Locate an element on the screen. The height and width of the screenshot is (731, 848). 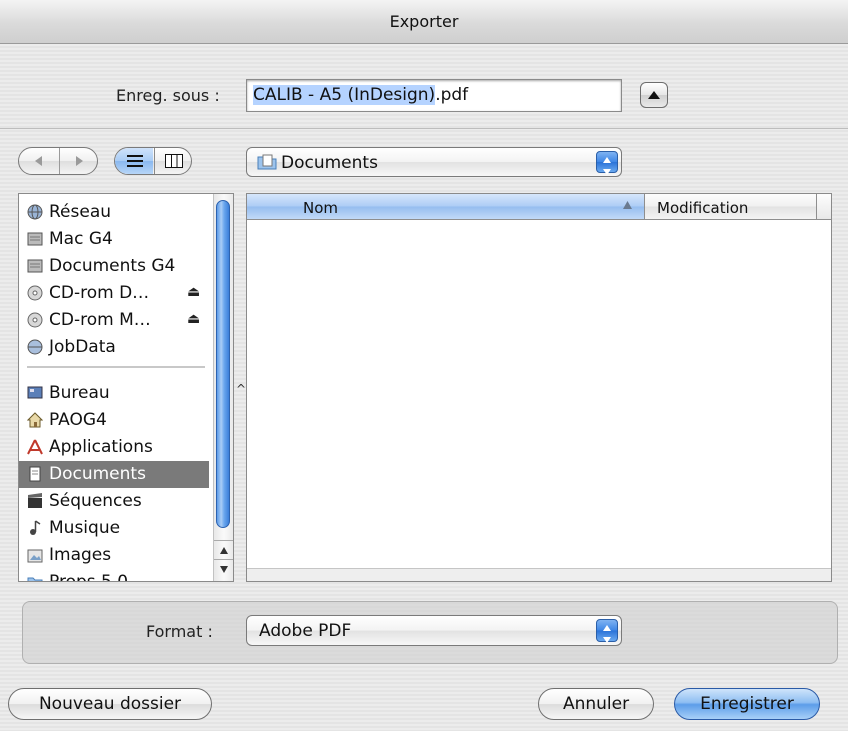
forward-arrow-icon is located at coordinates (79, 161).